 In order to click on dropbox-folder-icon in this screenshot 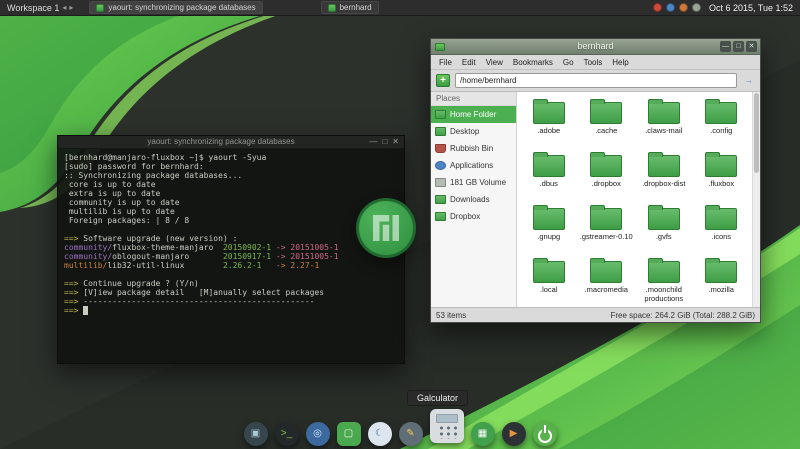, I will do `click(440, 216)`.